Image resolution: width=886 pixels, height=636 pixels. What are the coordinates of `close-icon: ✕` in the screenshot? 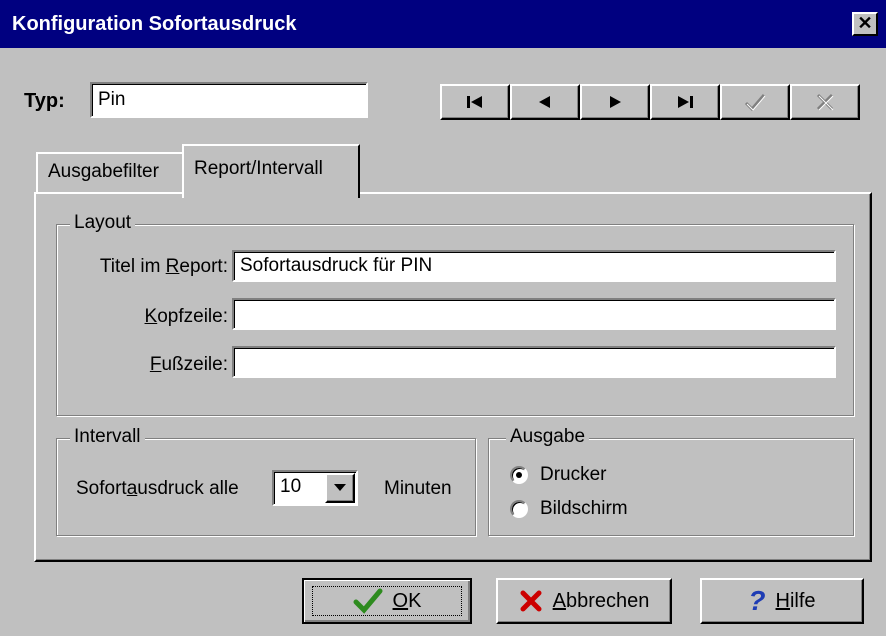 It's located at (865, 23).